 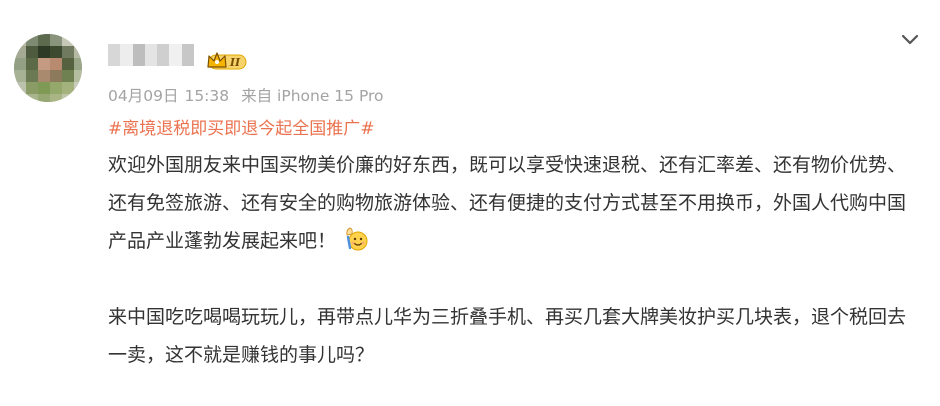 What do you see at coordinates (241, 126) in the screenshot?
I see `topic-hashtag-link: #离境退税即买即退今起全国推广#` at bounding box center [241, 126].